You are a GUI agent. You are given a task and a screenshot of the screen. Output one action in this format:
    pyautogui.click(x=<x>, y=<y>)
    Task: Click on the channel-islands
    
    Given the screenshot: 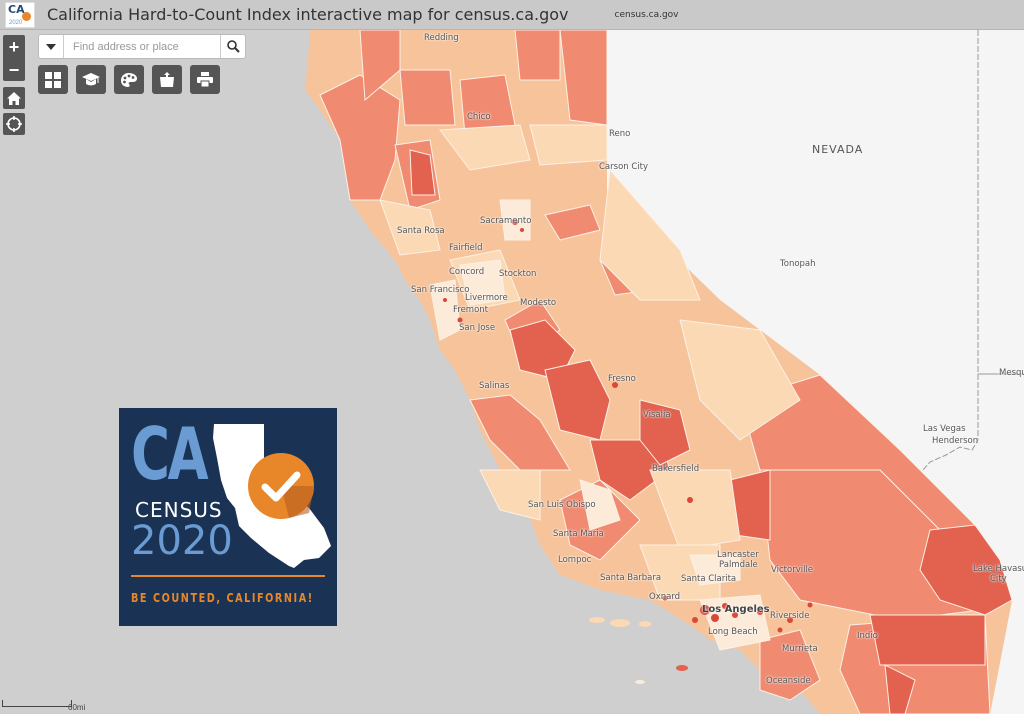 What is the action you would take?
    pyautogui.click(x=638, y=650)
    